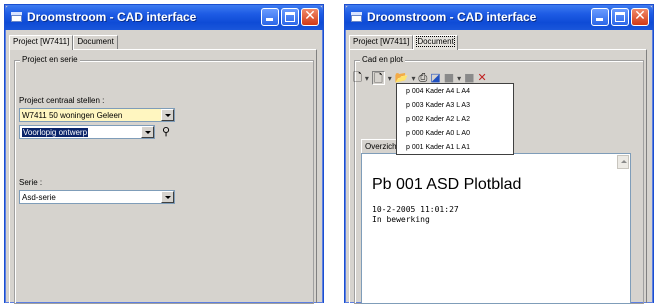 The image size is (659, 304). I want to click on menu-item: p 000 Kader A0 L A0, so click(455, 134).